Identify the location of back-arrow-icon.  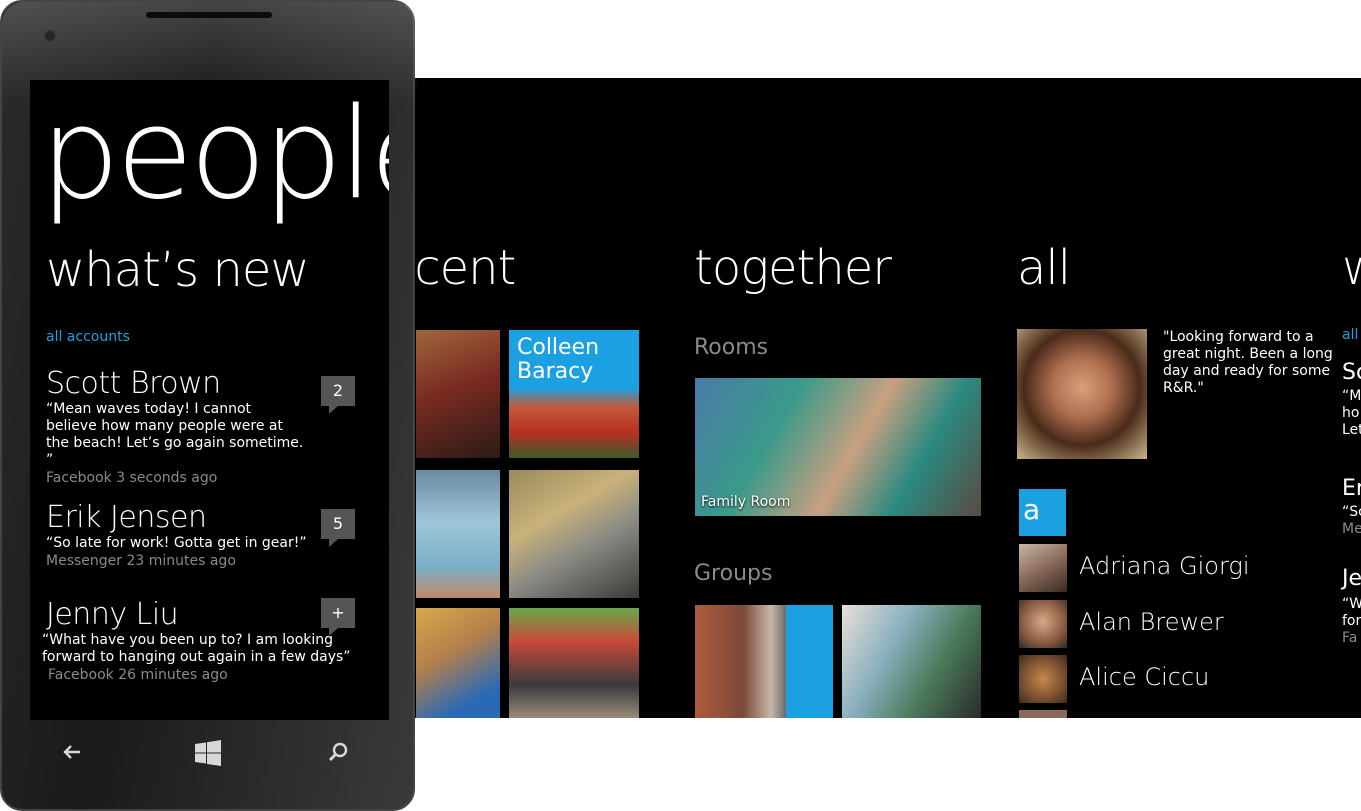
(72, 756).